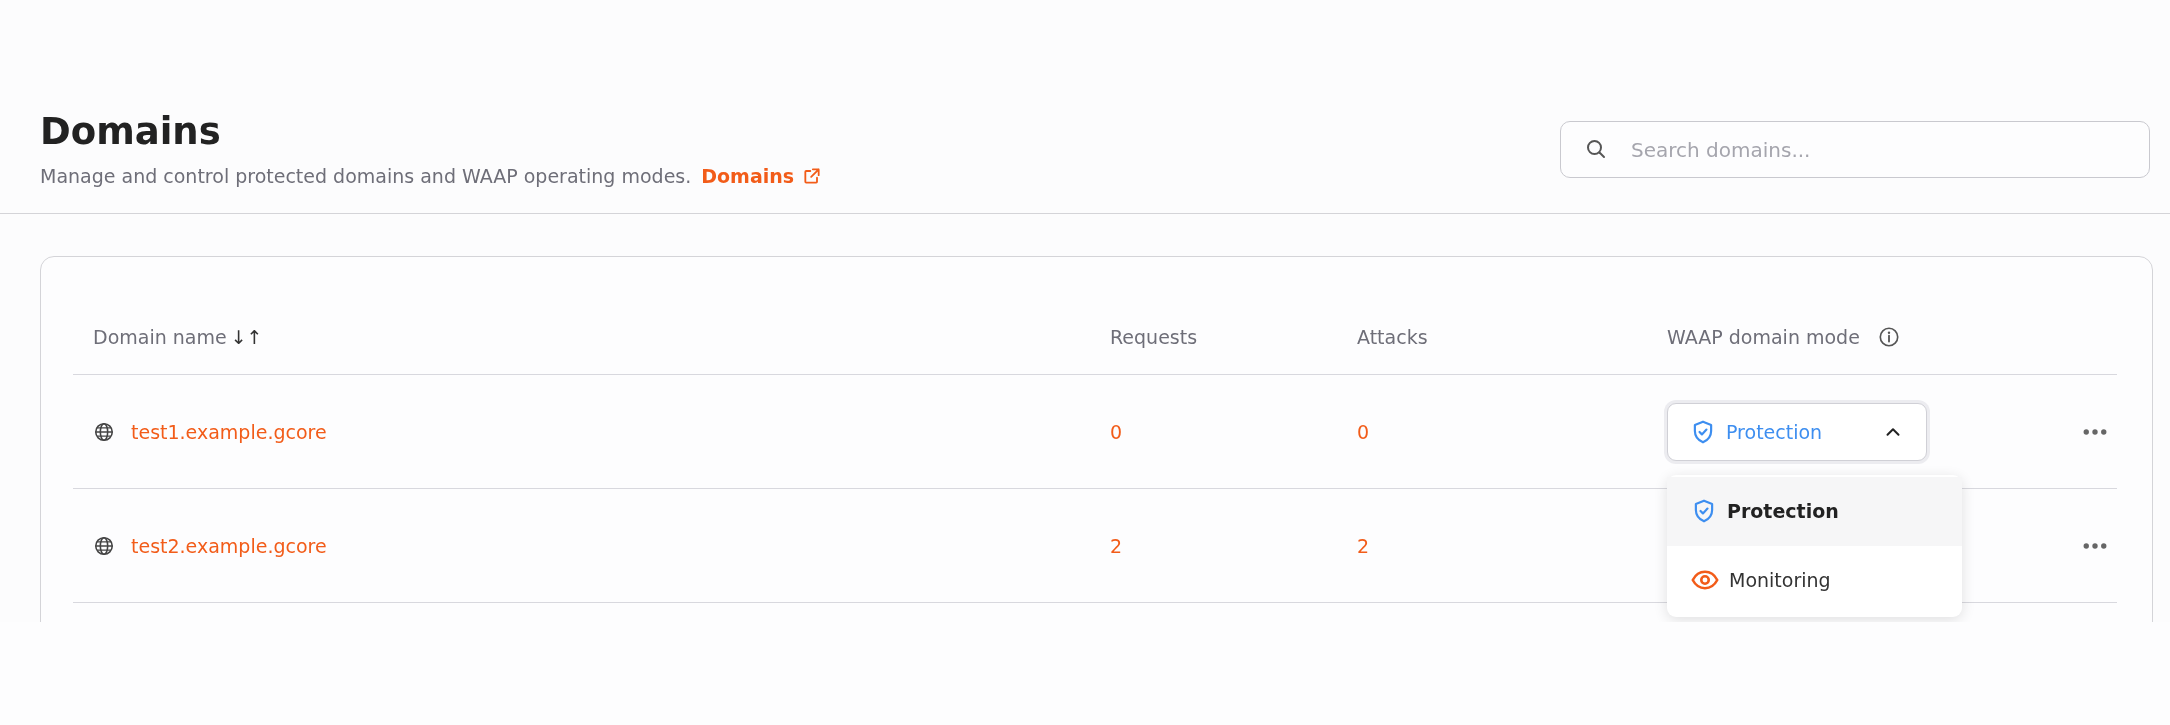 This screenshot has height=725, width=2170. What do you see at coordinates (1814, 580) in the screenshot?
I see `menu-item: Monitoring` at bounding box center [1814, 580].